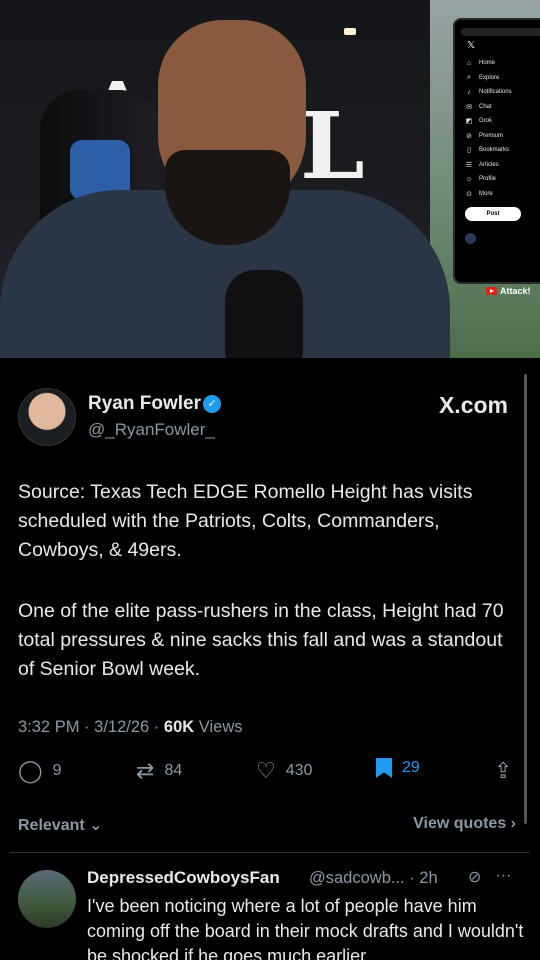 The image size is (540, 960). What do you see at coordinates (469, 151) in the screenshot?
I see `bookmark-icon: ▯` at bounding box center [469, 151].